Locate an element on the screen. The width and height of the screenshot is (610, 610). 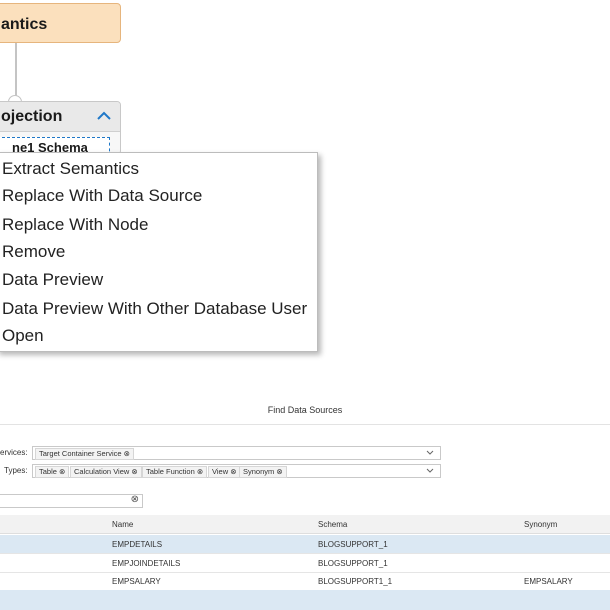
table-row: EMPDETAILS BLOGSUPPORT_1 is located at coordinates (305, 544).